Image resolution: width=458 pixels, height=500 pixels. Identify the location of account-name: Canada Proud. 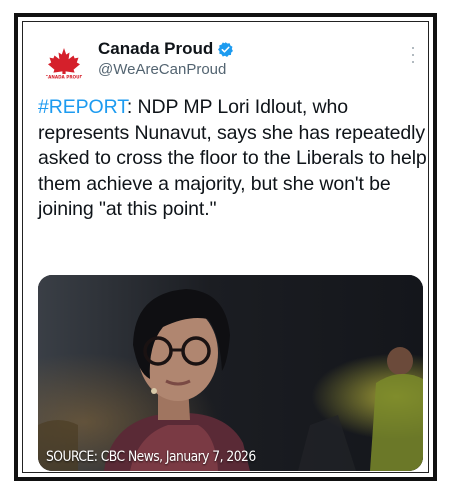
(166, 49).